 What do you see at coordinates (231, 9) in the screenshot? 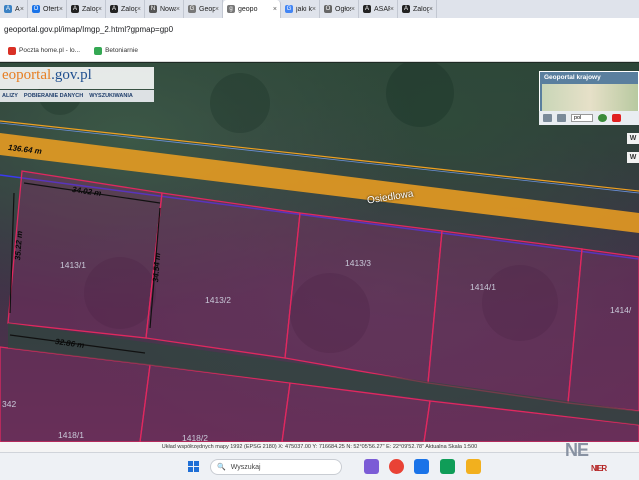
I see `tab-favicon: g` at bounding box center [231, 9].